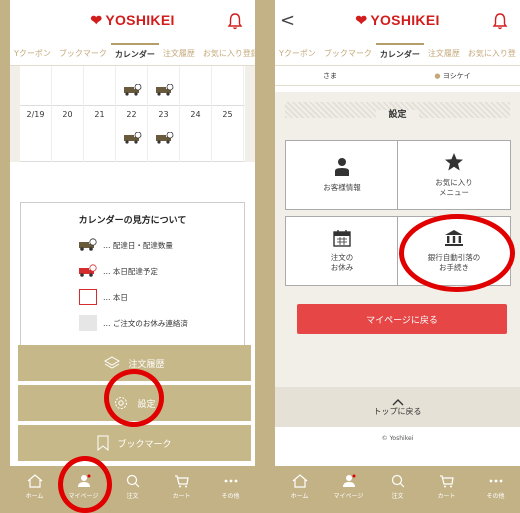  What do you see at coordinates (492, 53) in the screenshot?
I see `tab-favorites: お気に入り登` at bounding box center [492, 53].